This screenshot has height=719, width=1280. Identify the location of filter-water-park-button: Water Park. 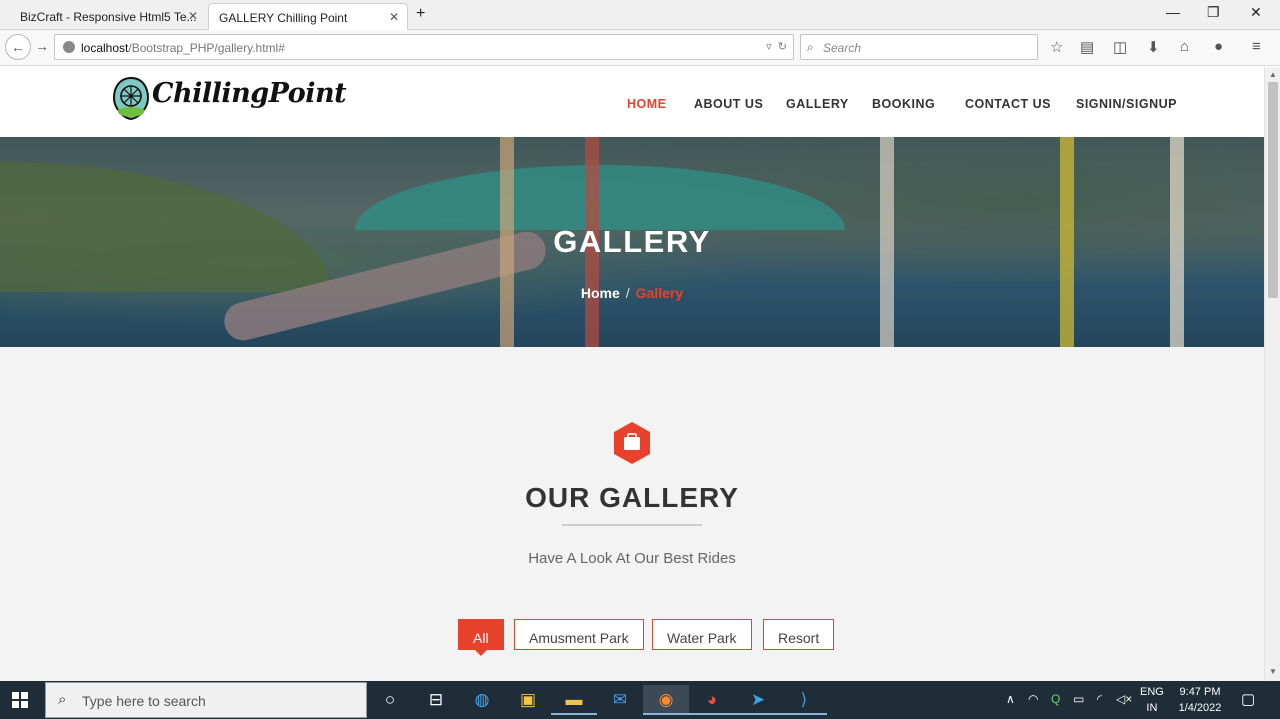
(702, 634).